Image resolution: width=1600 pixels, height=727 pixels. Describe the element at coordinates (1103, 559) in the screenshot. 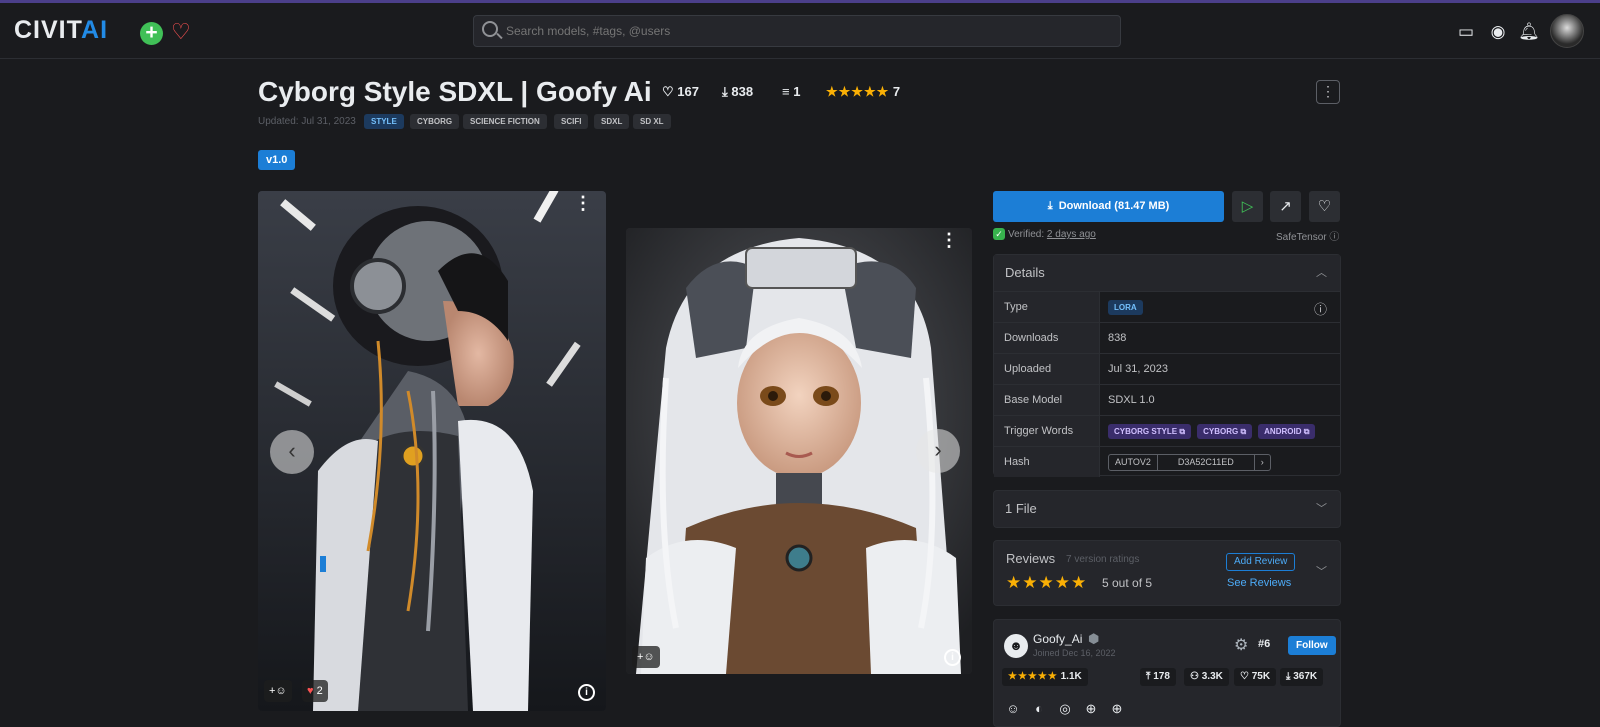

I see `reviews-count: 7 version ratings` at that location.